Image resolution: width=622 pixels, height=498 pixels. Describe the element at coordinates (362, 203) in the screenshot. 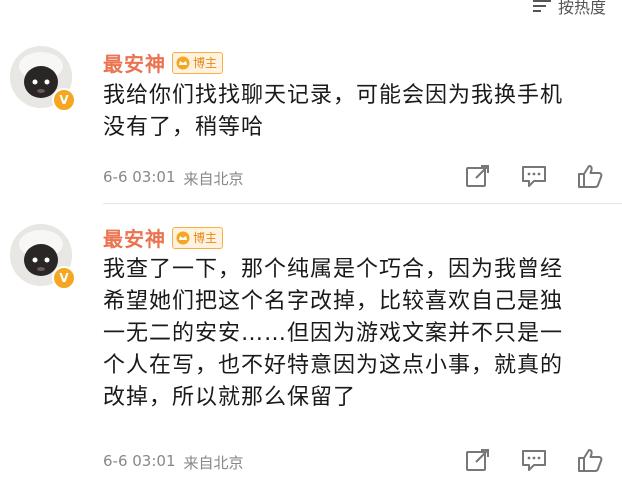

I see `divider` at that location.